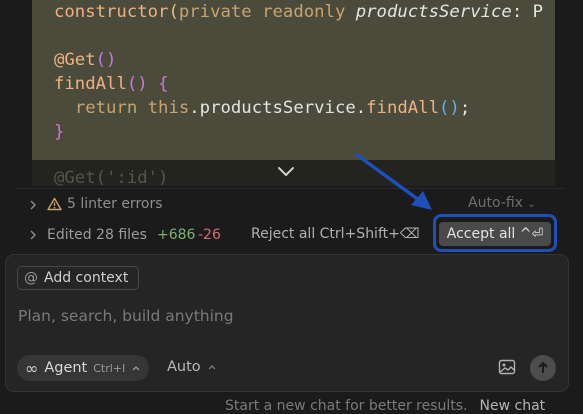  I want to click on code-token: productsService, so click(433, 12).